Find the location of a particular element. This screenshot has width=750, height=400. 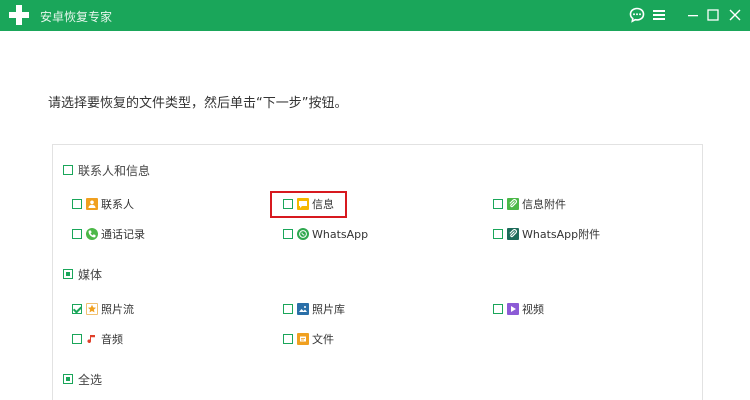

group-contacts-messages: 联系人和信息 is located at coordinates (106, 170).